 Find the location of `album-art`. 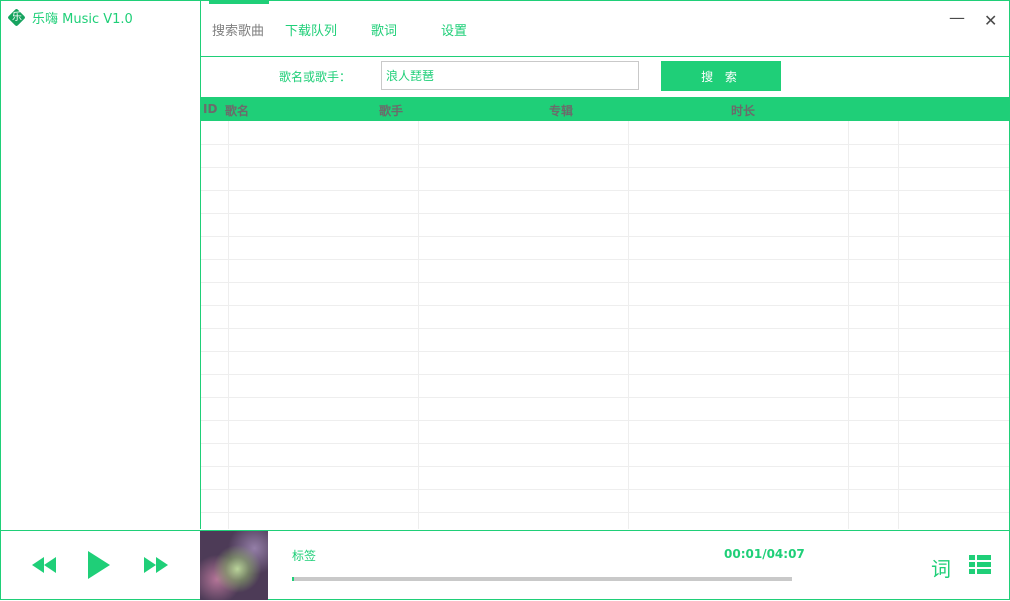

album-art is located at coordinates (234, 565).